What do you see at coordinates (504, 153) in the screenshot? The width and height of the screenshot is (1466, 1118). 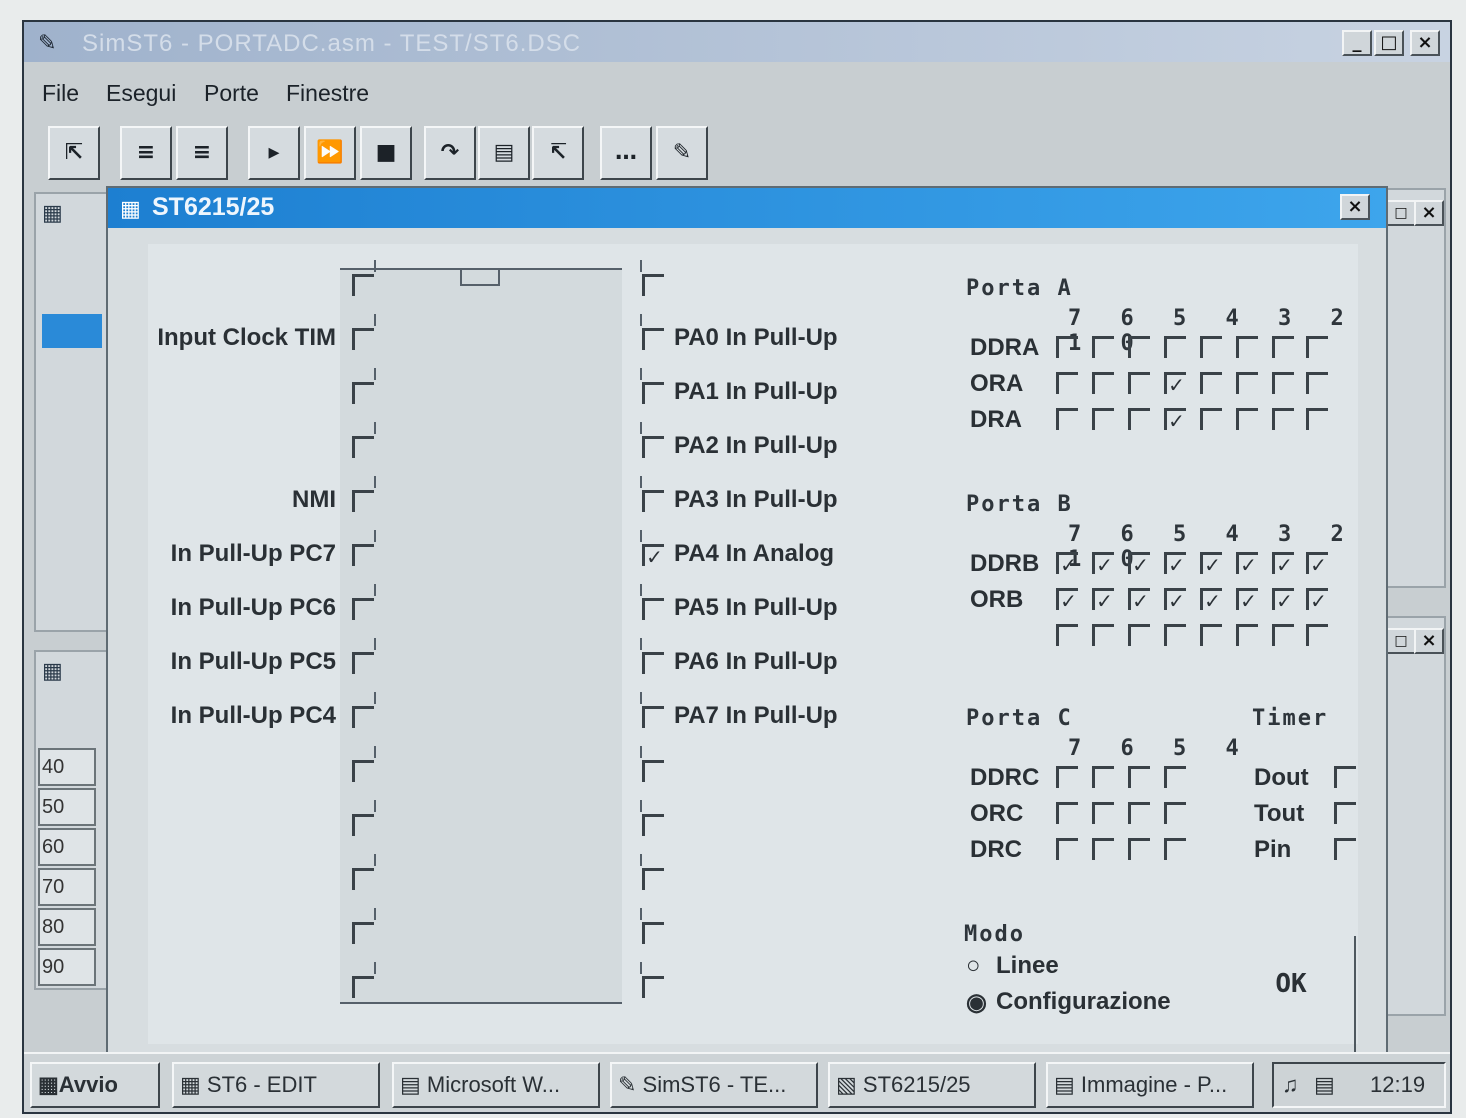 I see `break-icon: ▤` at bounding box center [504, 153].